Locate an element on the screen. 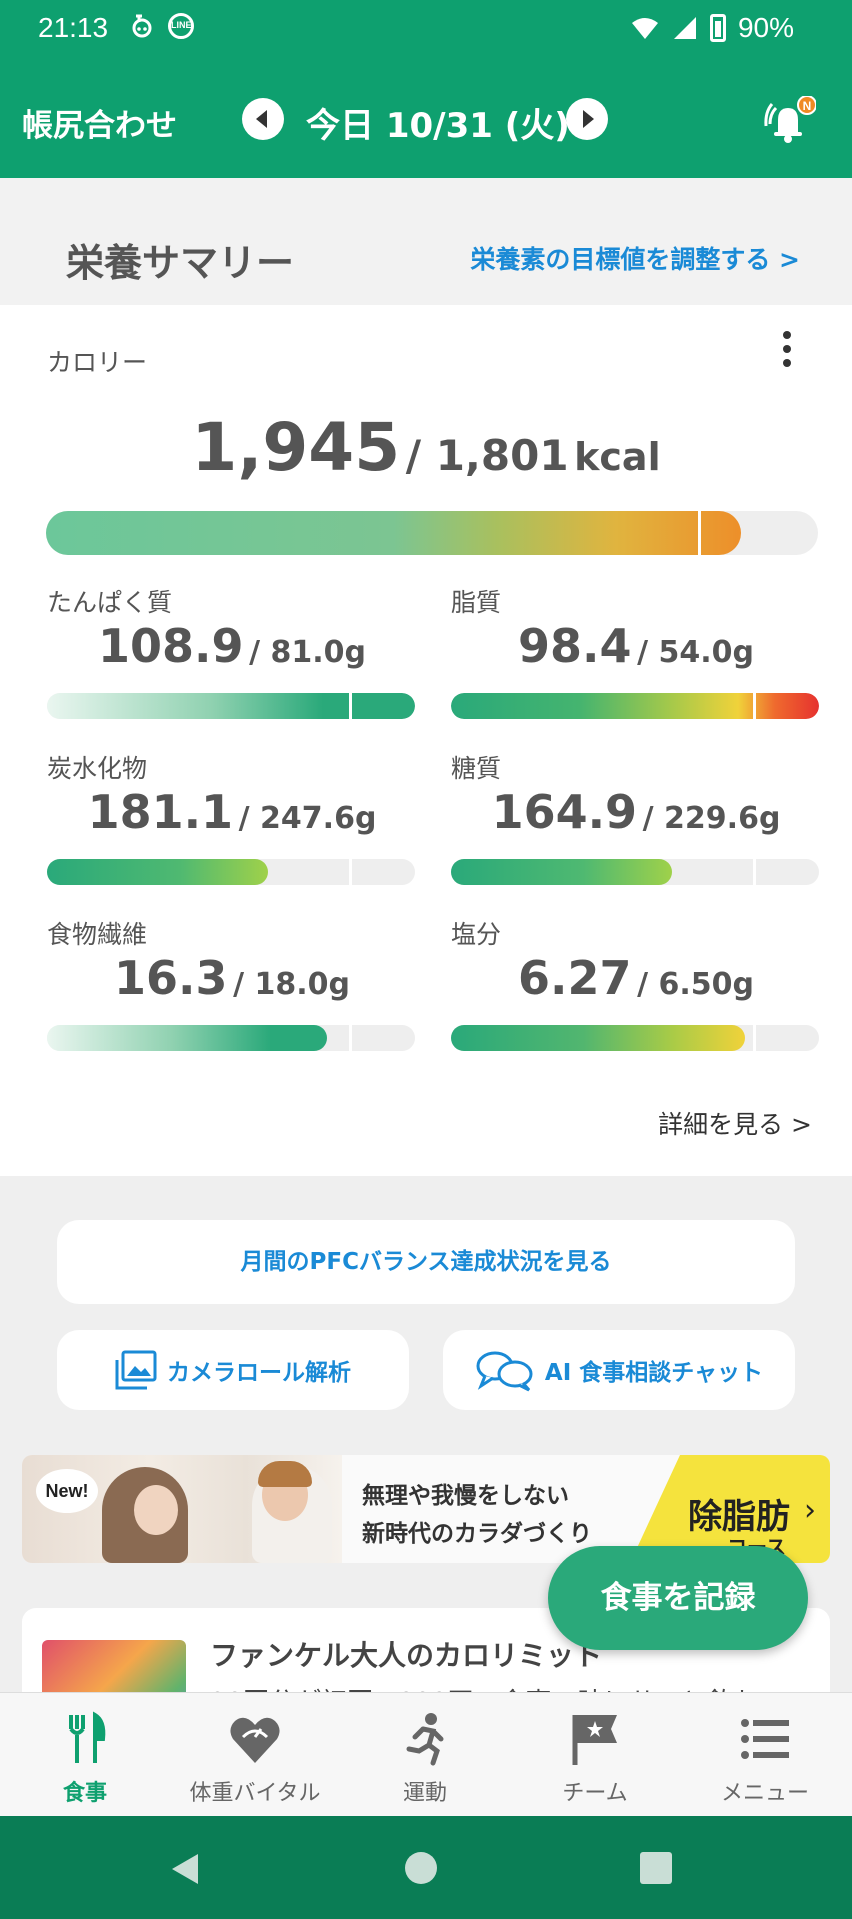 Image resolution: width=852 pixels, height=1919 pixels. next-day-button is located at coordinates (587, 119).